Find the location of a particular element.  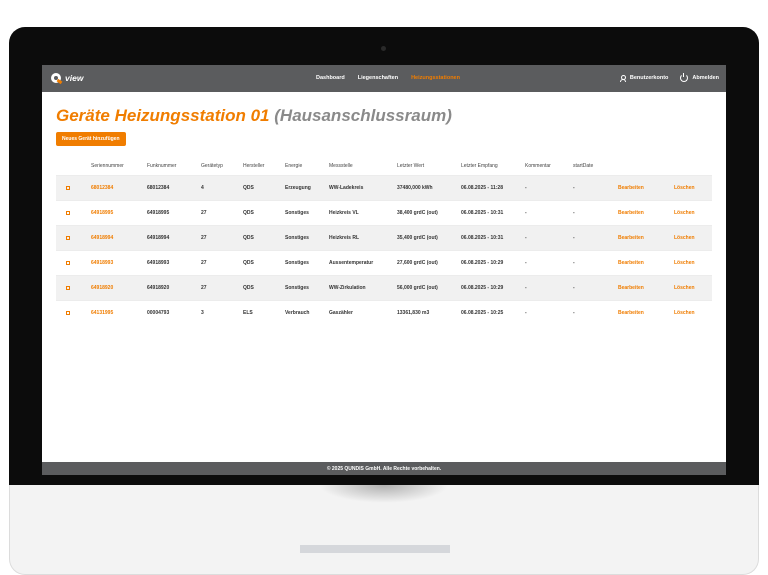

header-funknummer: Funknummer is located at coordinates (161, 166).